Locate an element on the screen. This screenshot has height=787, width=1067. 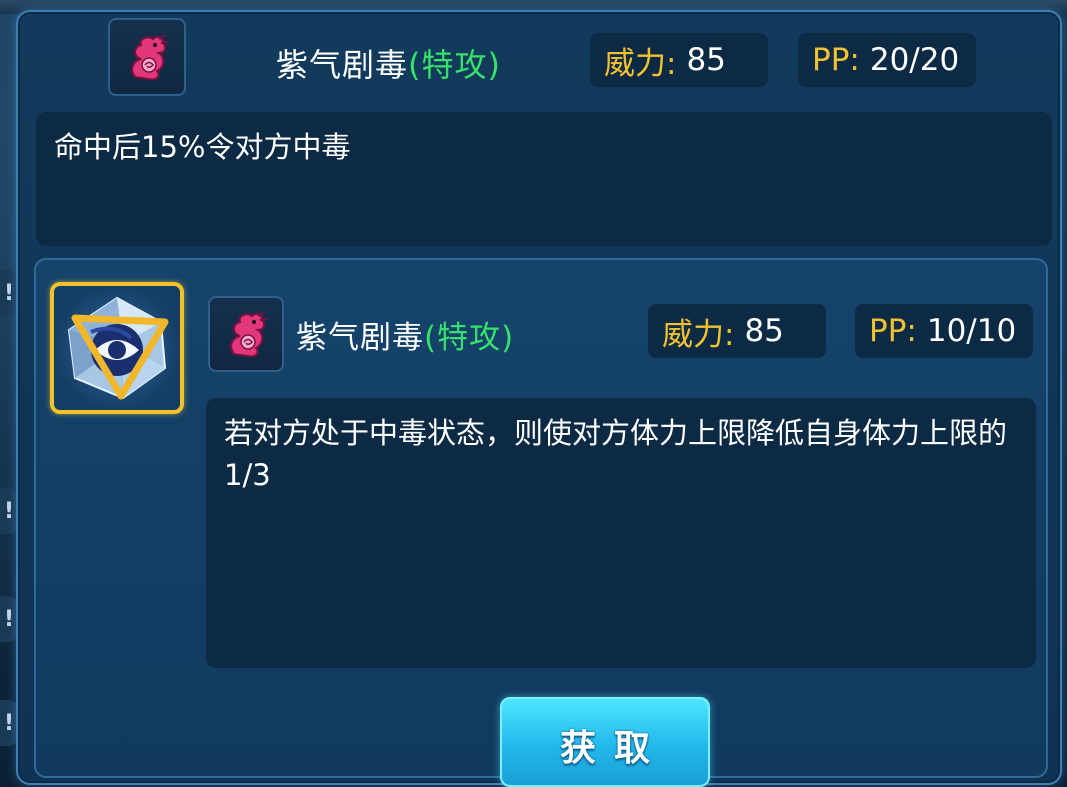
current-skill-name: 紫气剧毒(特攻) is located at coordinates (388, 63).